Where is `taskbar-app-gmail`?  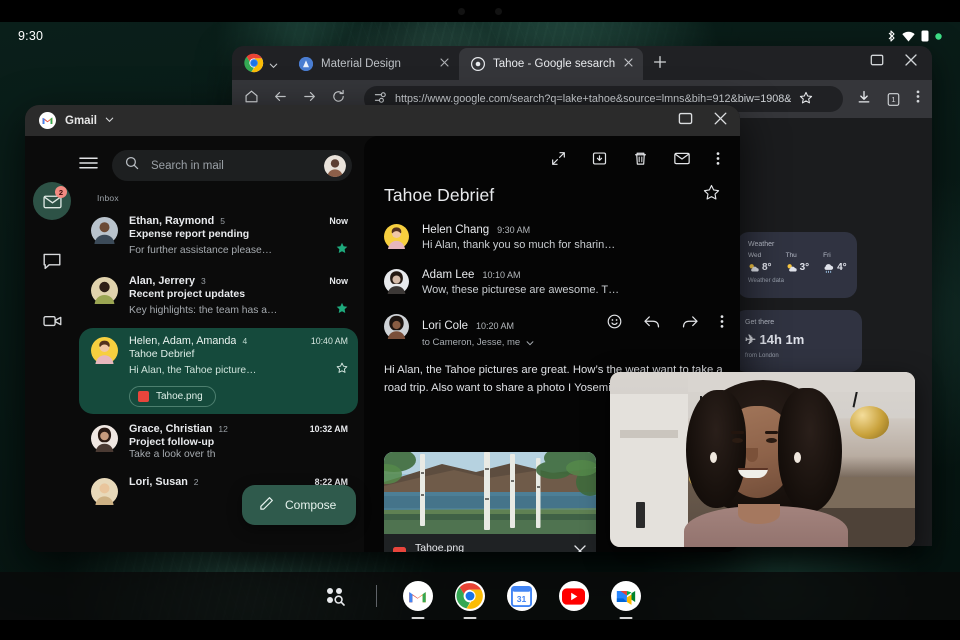 taskbar-app-gmail is located at coordinates (417, 600).